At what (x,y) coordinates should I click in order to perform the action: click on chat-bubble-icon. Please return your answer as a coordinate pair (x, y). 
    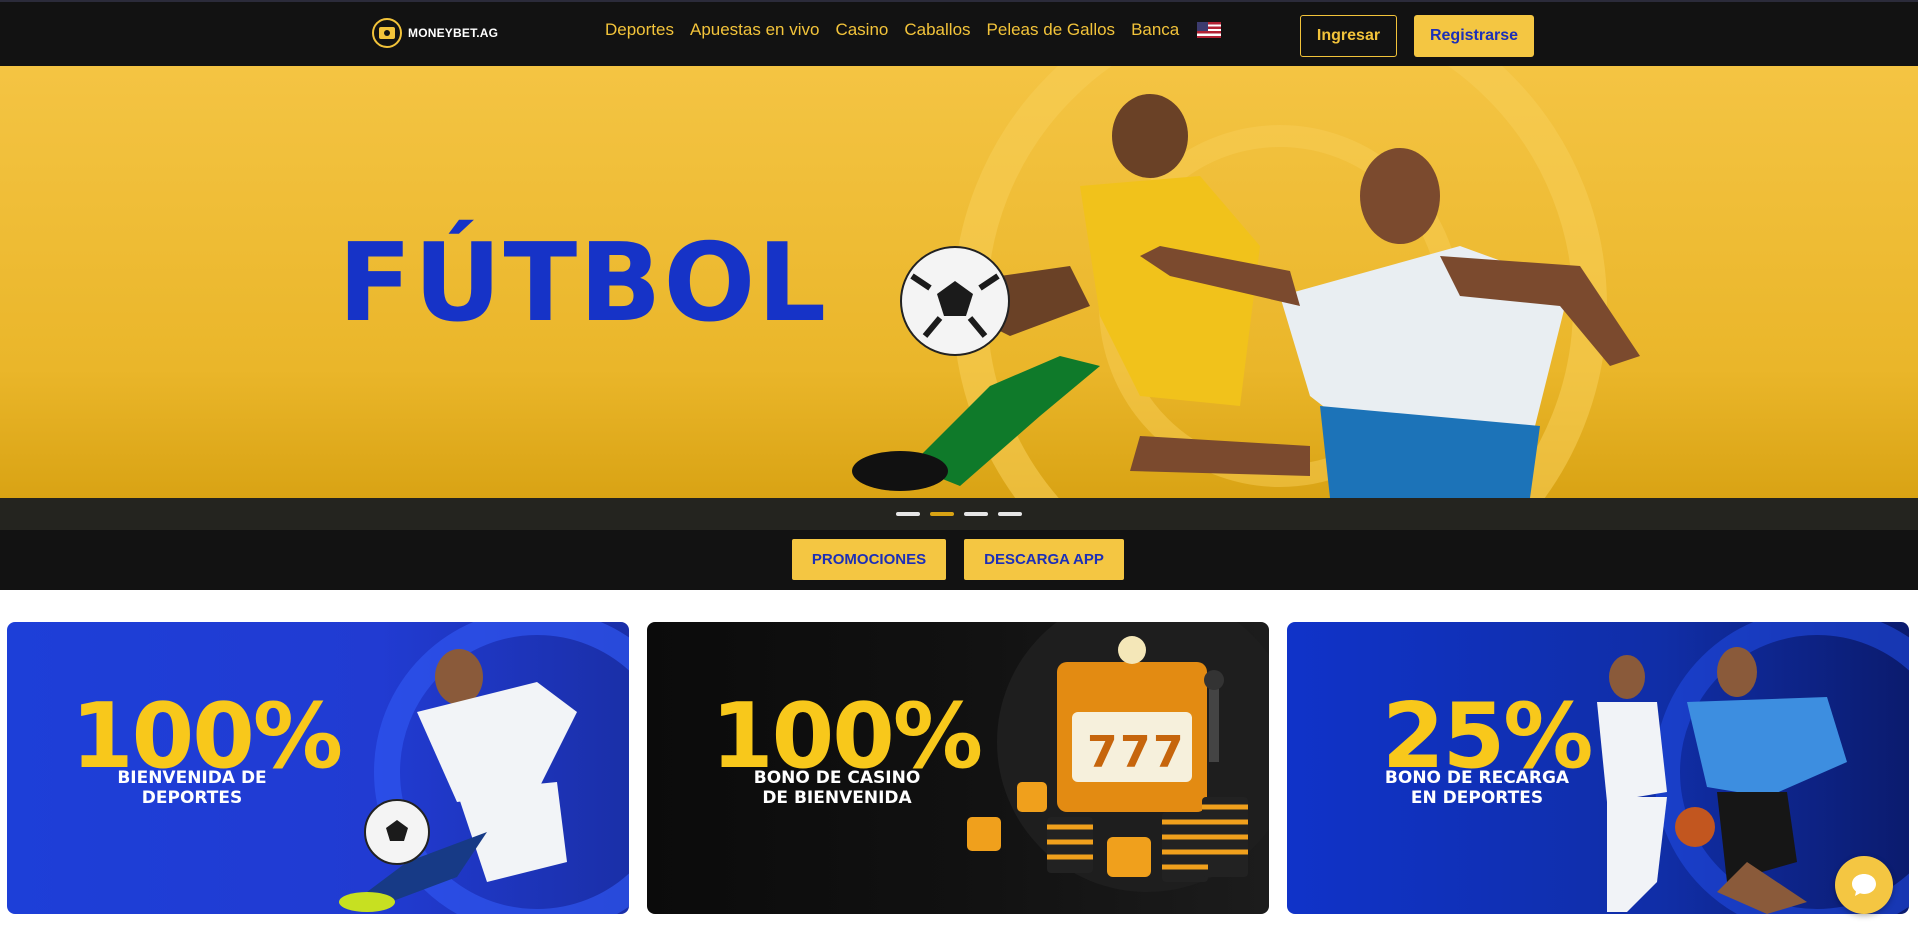
    Looking at the image, I should click on (1864, 885).